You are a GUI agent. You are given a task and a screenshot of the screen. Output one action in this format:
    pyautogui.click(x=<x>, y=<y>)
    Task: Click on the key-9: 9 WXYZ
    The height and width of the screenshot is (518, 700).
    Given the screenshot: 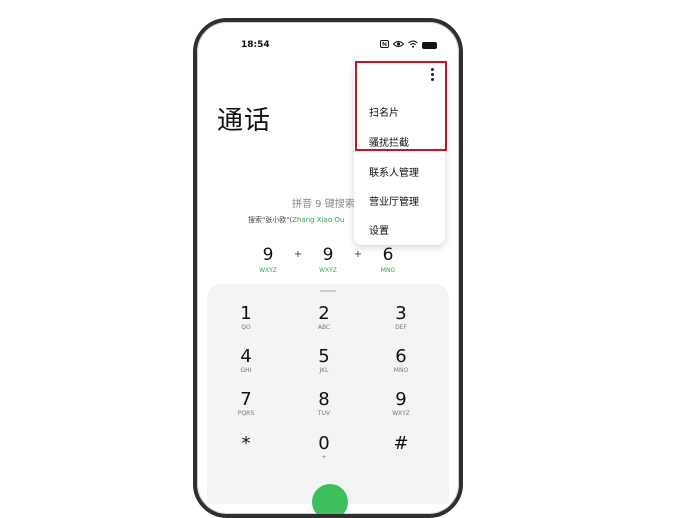 What is the action you would take?
    pyautogui.click(x=401, y=404)
    